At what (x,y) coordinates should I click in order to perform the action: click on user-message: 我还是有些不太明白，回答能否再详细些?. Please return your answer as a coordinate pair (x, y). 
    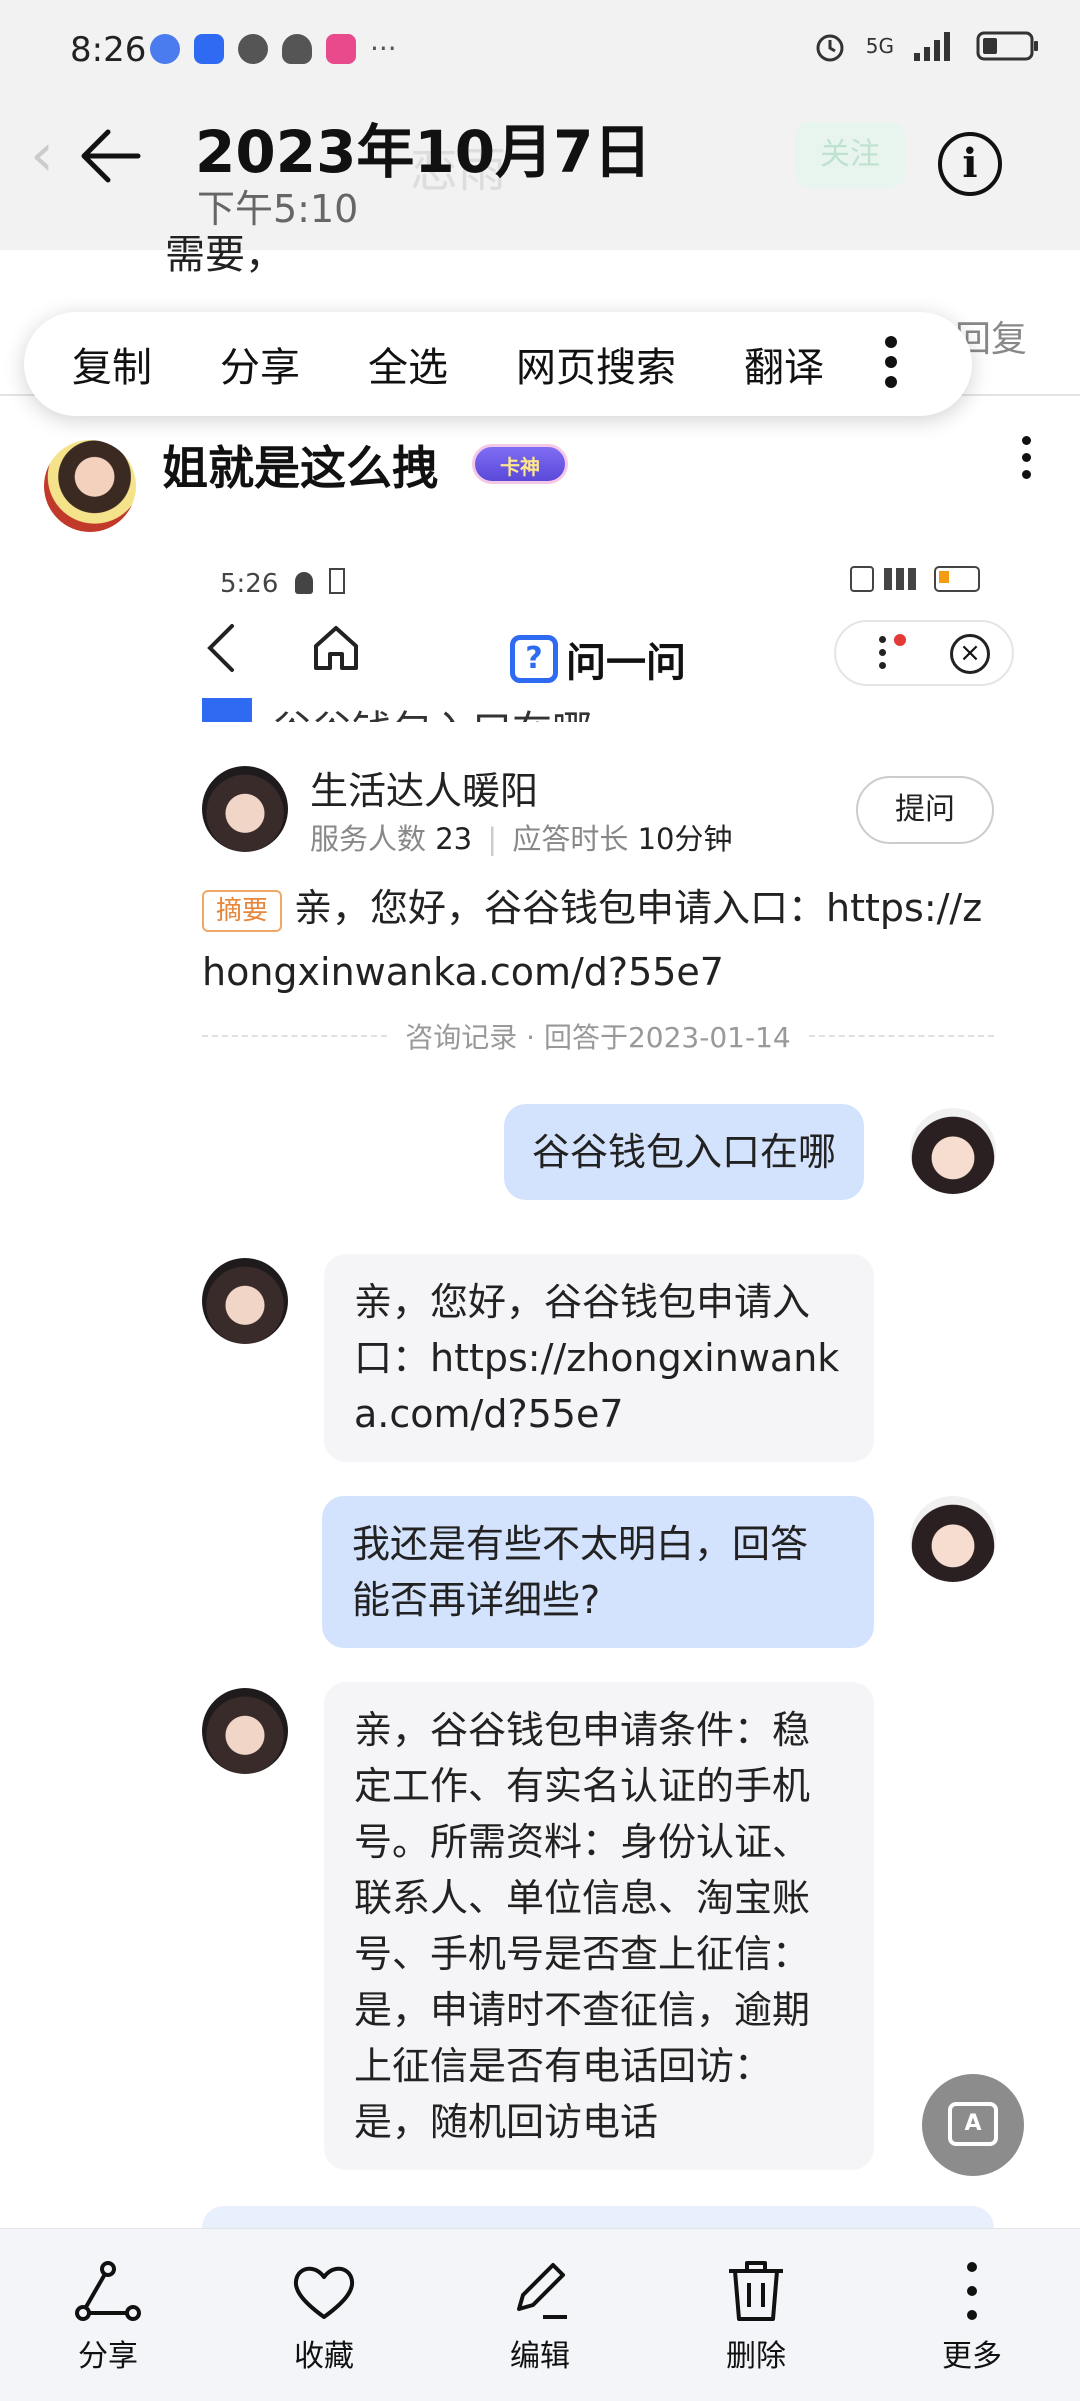
    Looking at the image, I should click on (598, 1572).